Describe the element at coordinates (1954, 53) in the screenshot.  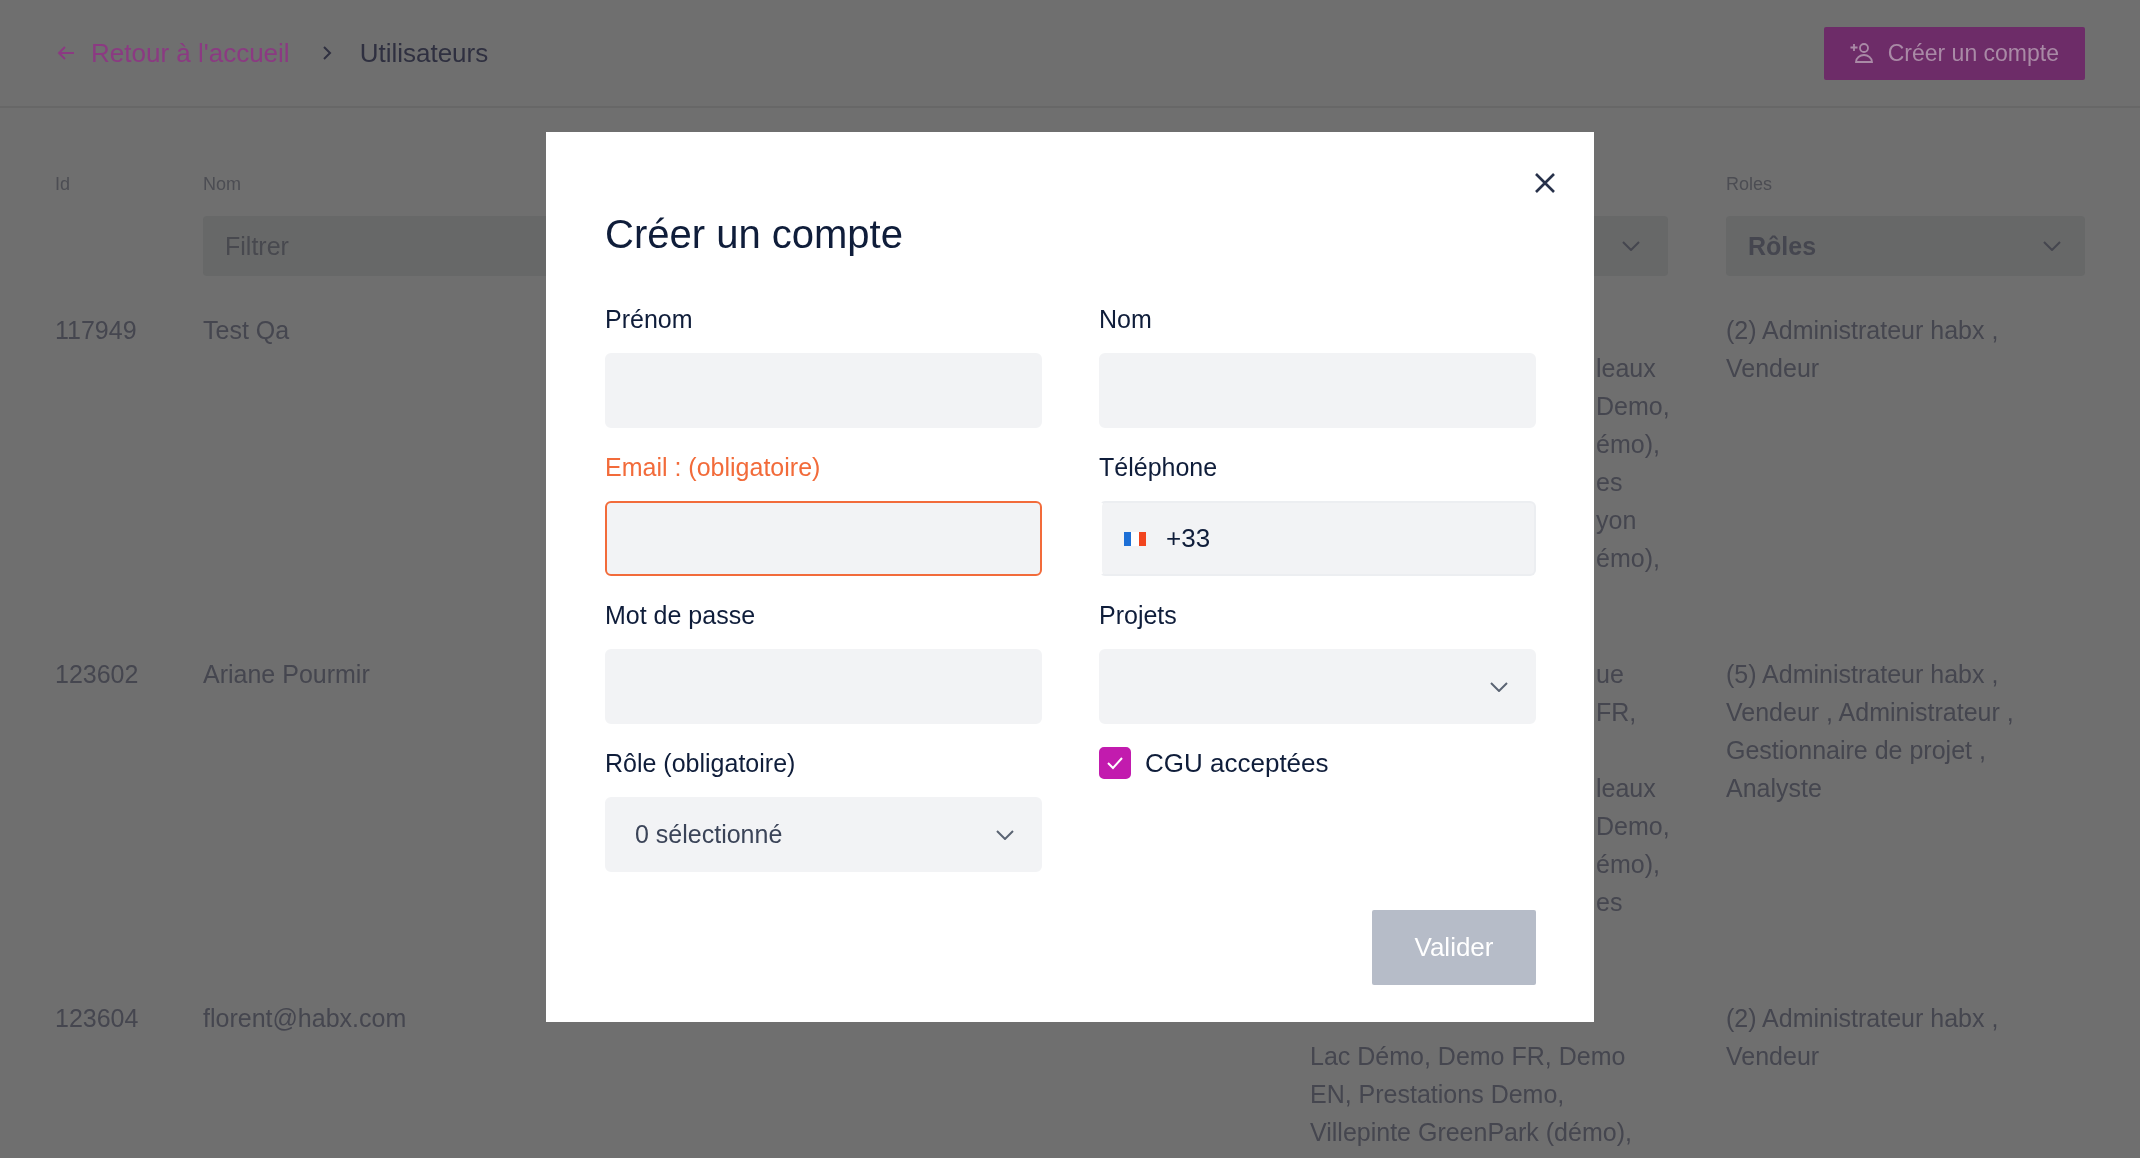
I see `create-account-button: Créer un compte` at that location.